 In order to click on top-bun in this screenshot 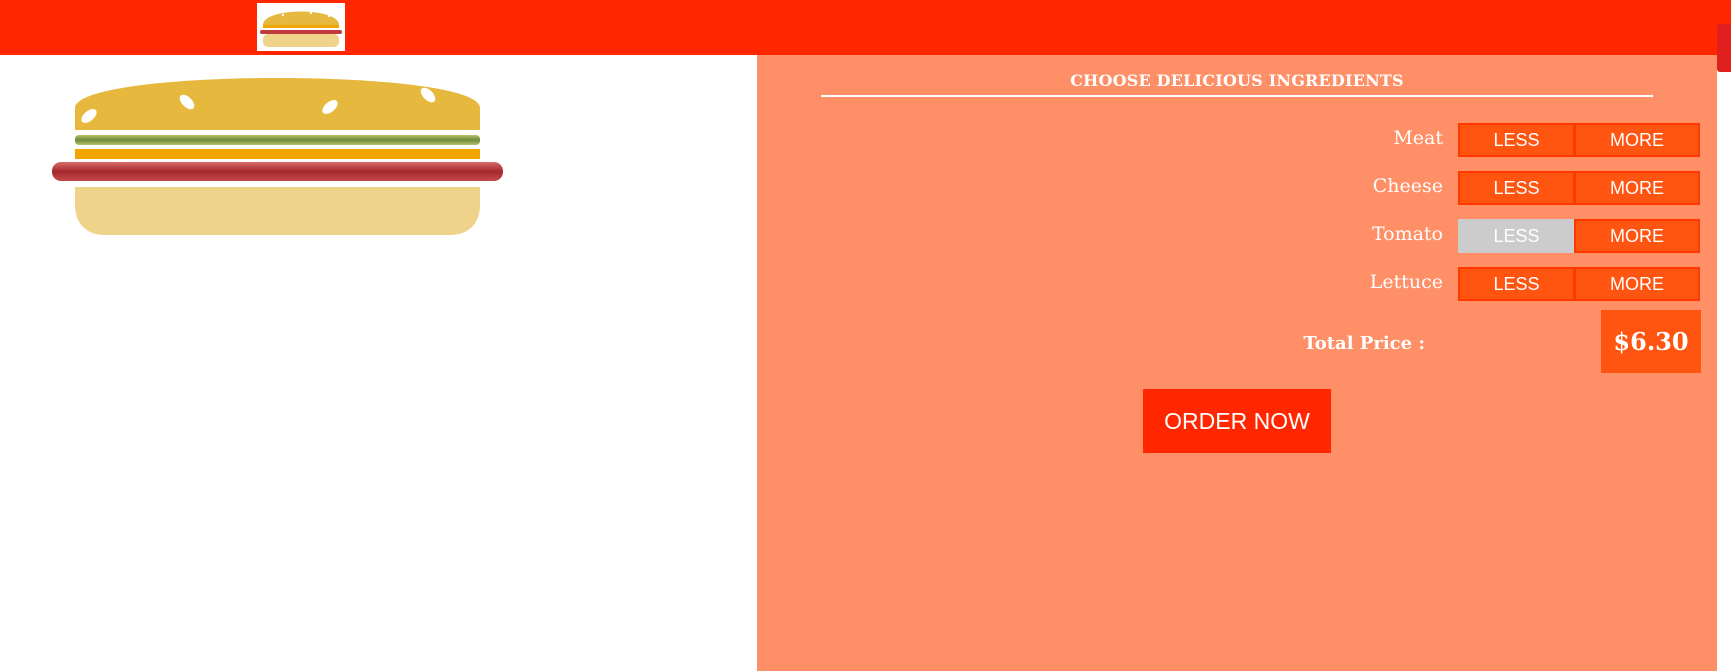, I will do `click(277, 104)`.